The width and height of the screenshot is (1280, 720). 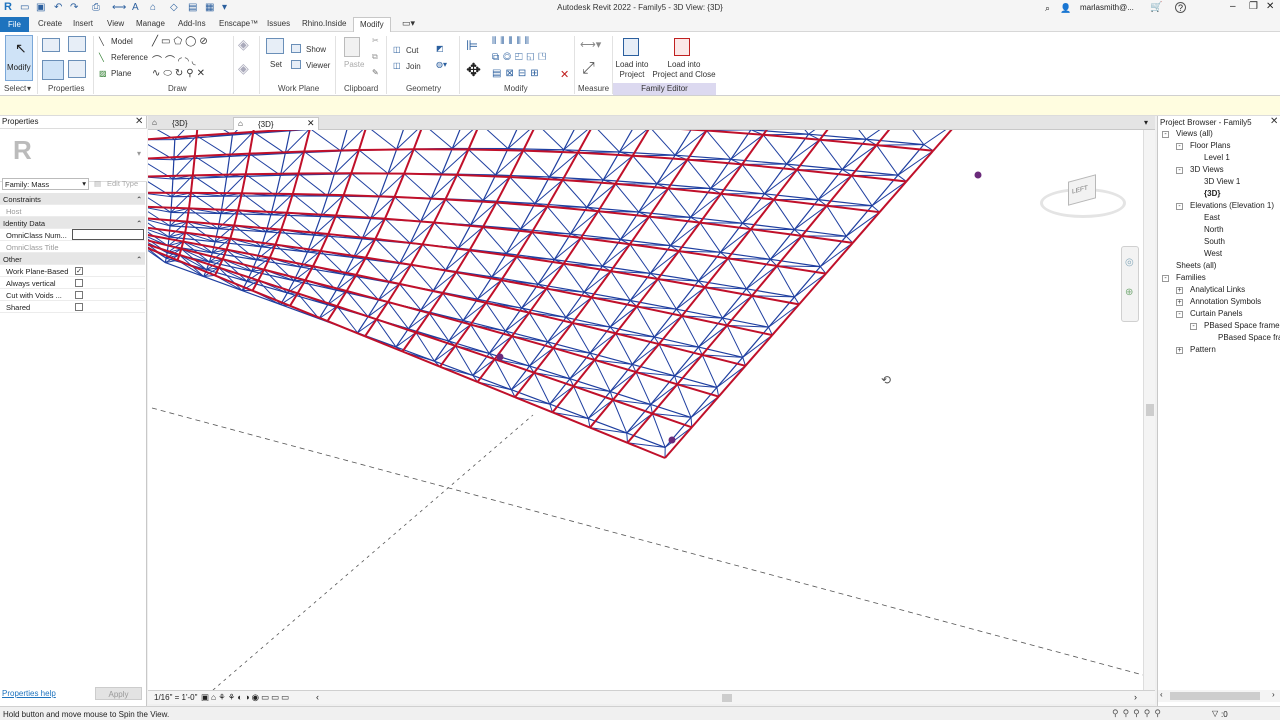 What do you see at coordinates (108, 234) in the screenshot?
I see `omniclass-number-field` at bounding box center [108, 234].